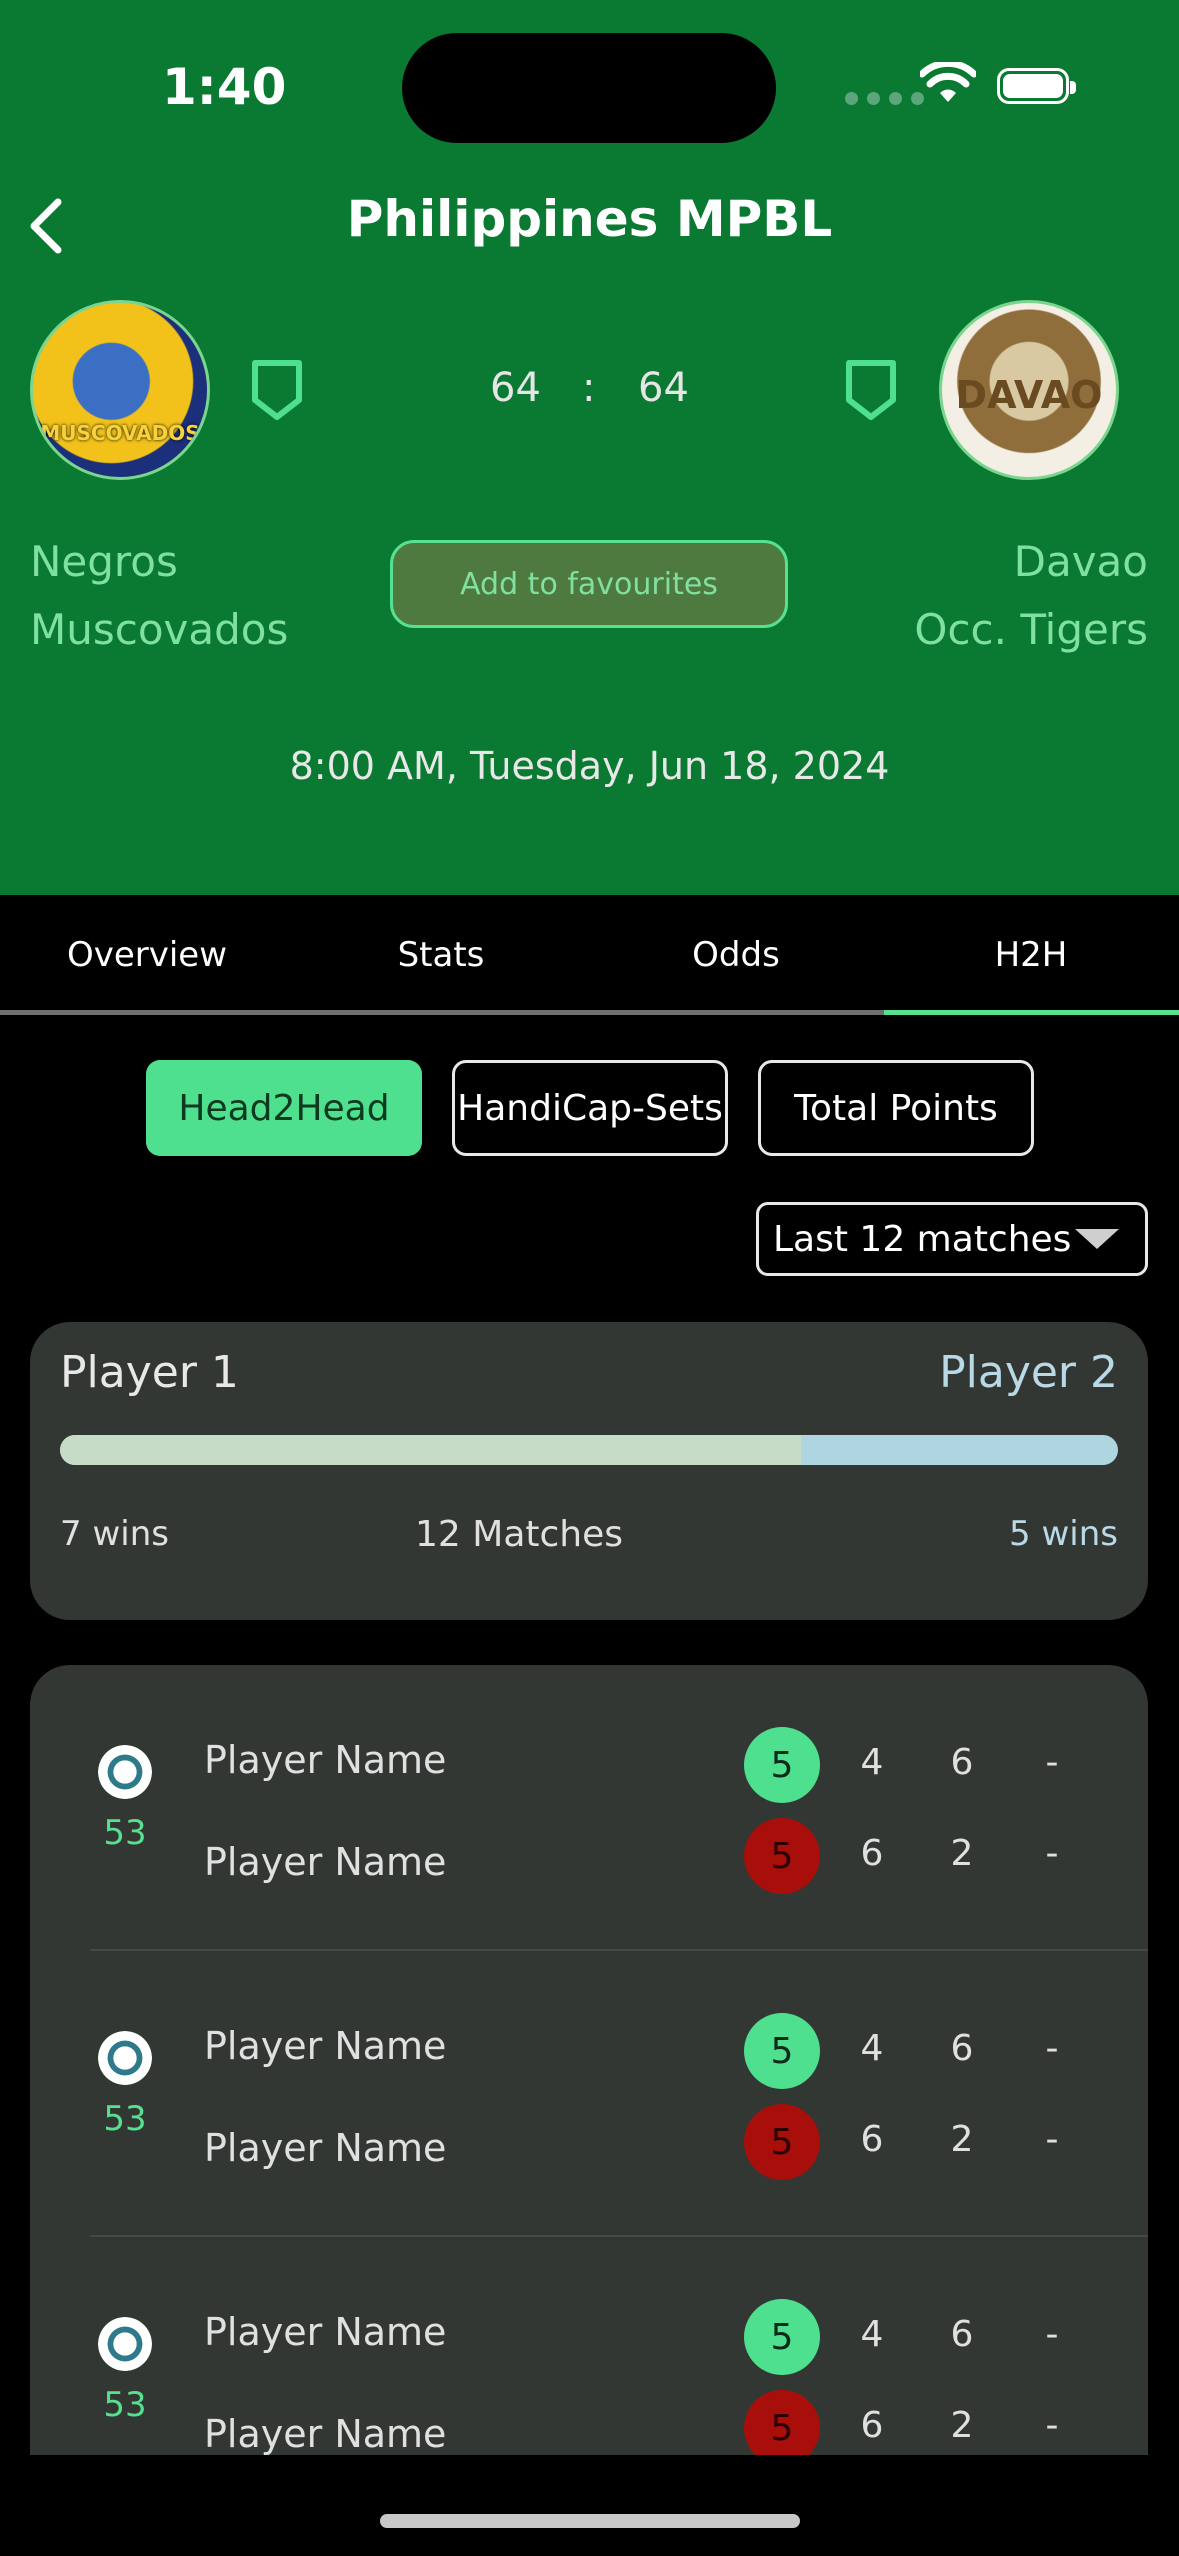 This screenshot has height=2556, width=1179. I want to click on home-team-name-line2: Muscovados, so click(159, 629).